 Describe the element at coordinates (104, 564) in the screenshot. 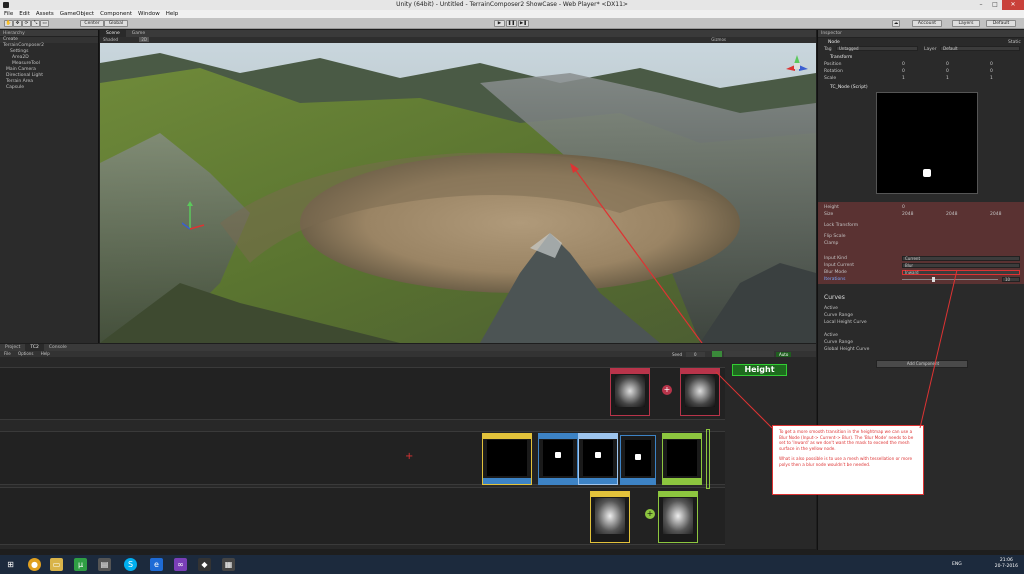

I see `app-icon: ▤` at that location.